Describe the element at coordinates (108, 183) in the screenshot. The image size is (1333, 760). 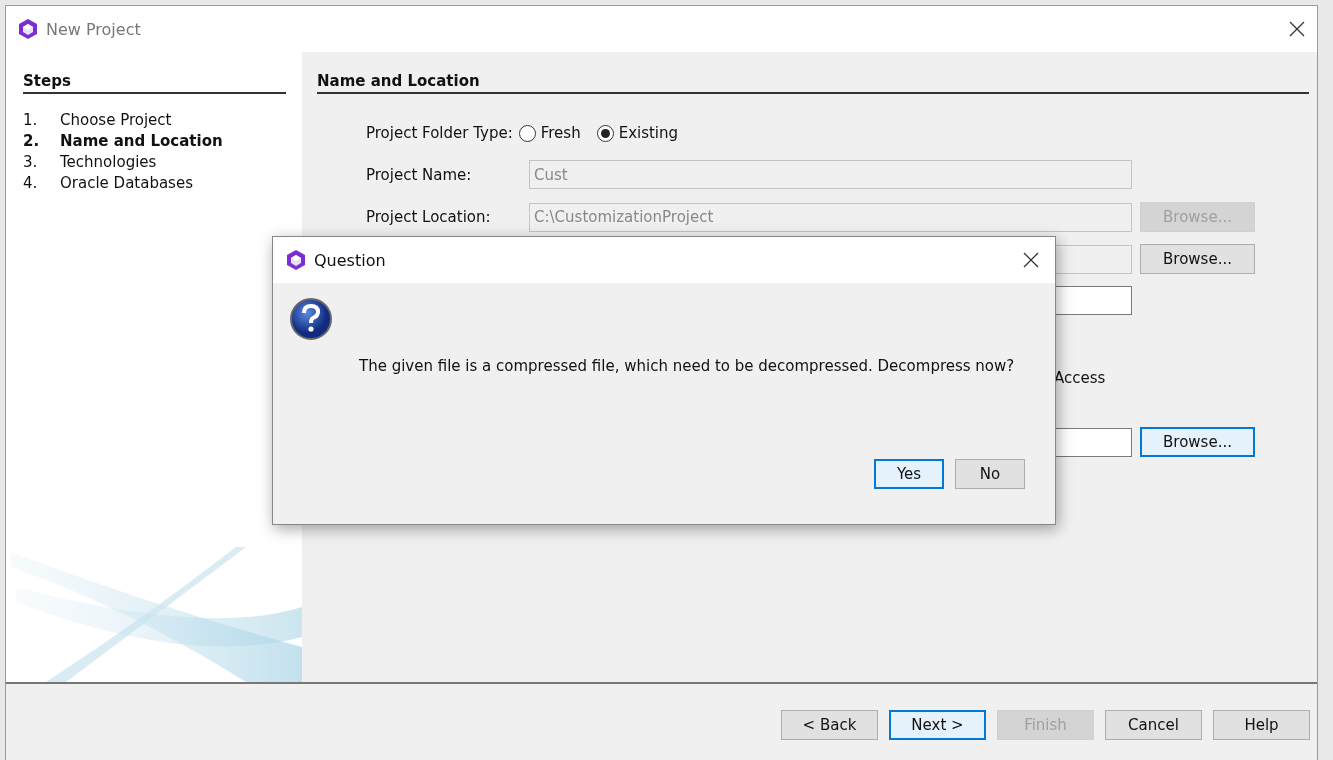
I see `step-item: 4. Oracle Databases` at that location.